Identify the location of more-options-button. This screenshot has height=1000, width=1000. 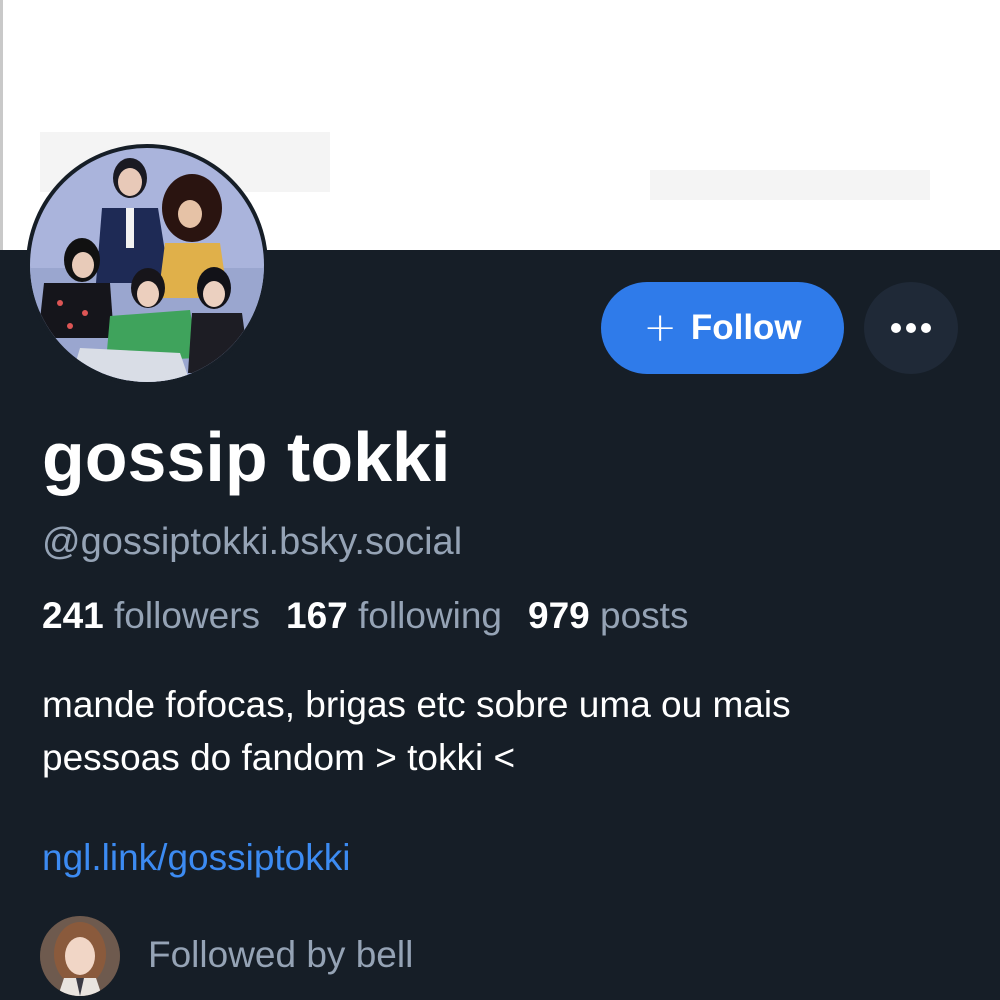
(911, 328).